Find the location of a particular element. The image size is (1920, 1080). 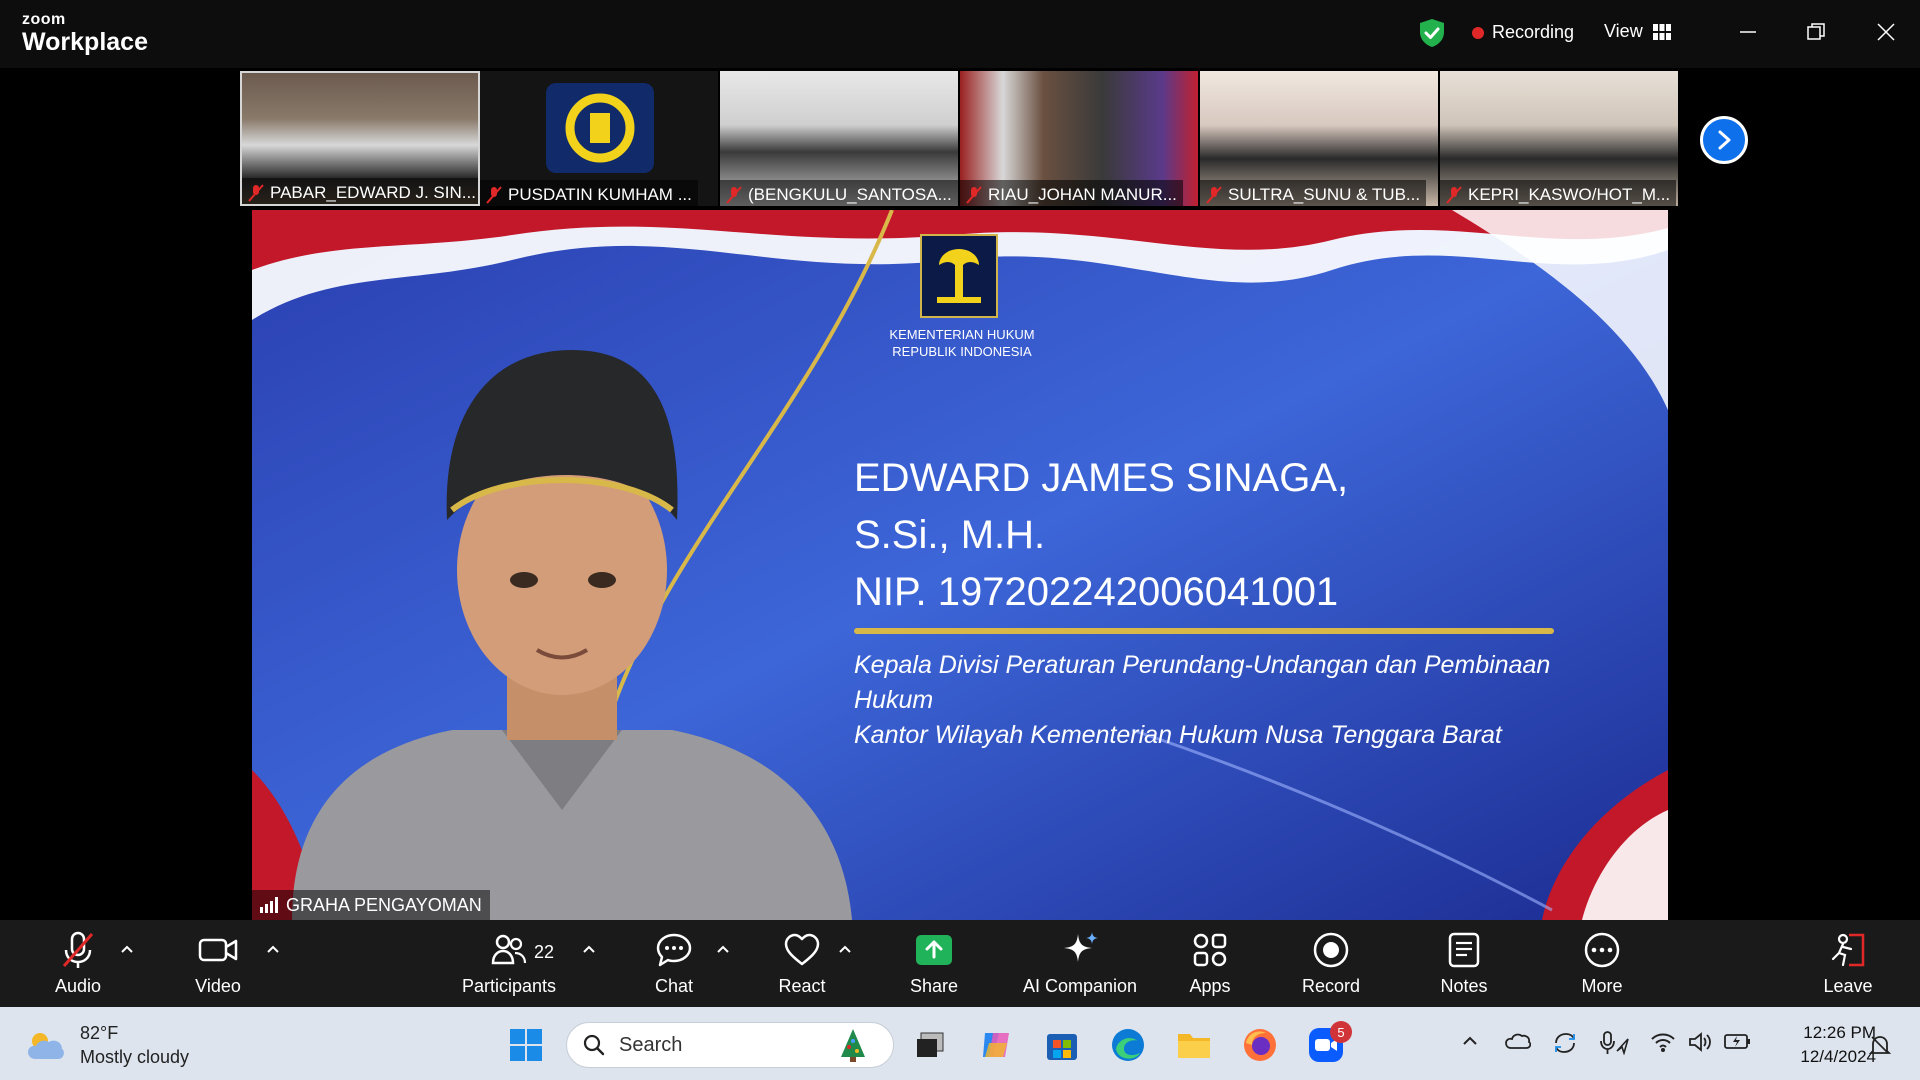

clock-date: 12/4/2024 is located at coordinates (1838, 1056).